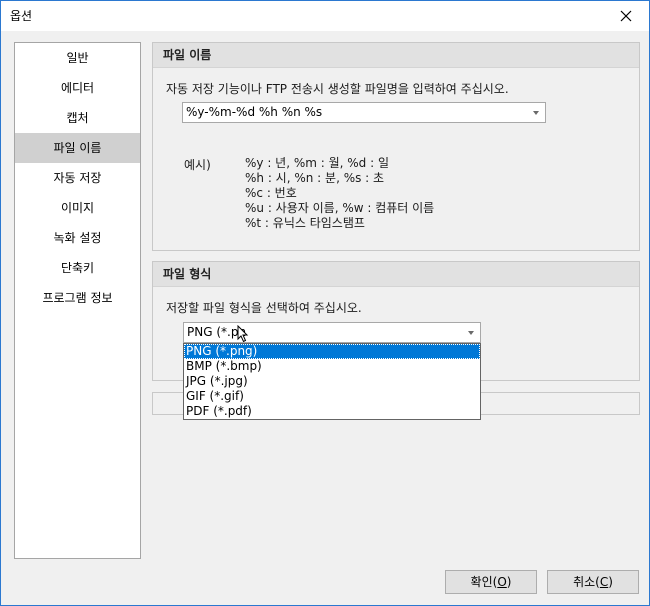  I want to click on format-option-gif: GIF (*.gif), so click(332, 396).